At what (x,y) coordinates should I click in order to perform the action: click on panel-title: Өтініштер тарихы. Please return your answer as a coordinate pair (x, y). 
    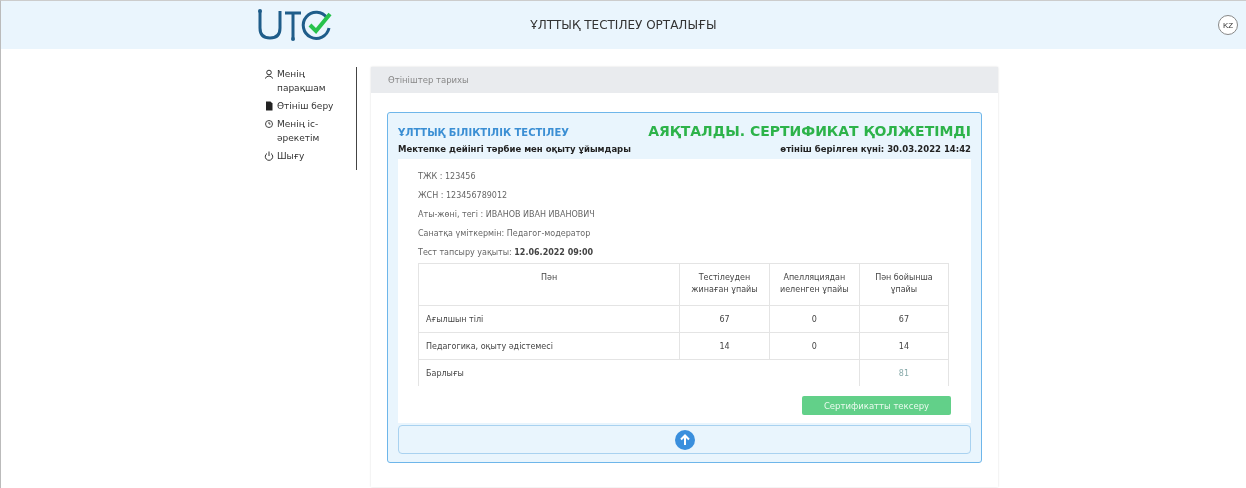
    Looking at the image, I should click on (428, 80).